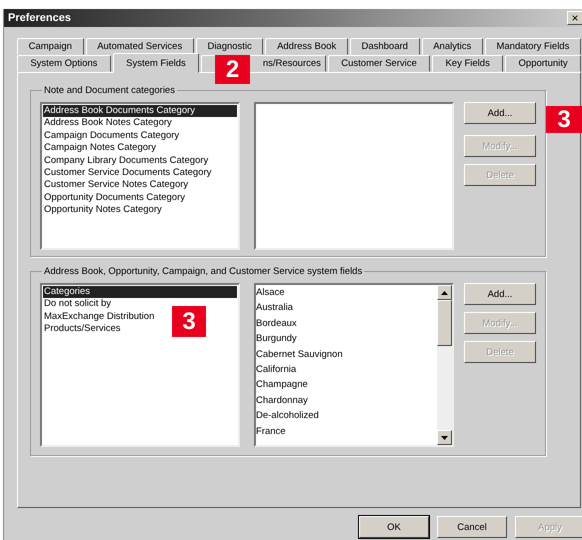 The width and height of the screenshot is (582, 540). Describe the element at coordinates (346, 400) in the screenshot. I see `list-item: Chardonnay` at that location.